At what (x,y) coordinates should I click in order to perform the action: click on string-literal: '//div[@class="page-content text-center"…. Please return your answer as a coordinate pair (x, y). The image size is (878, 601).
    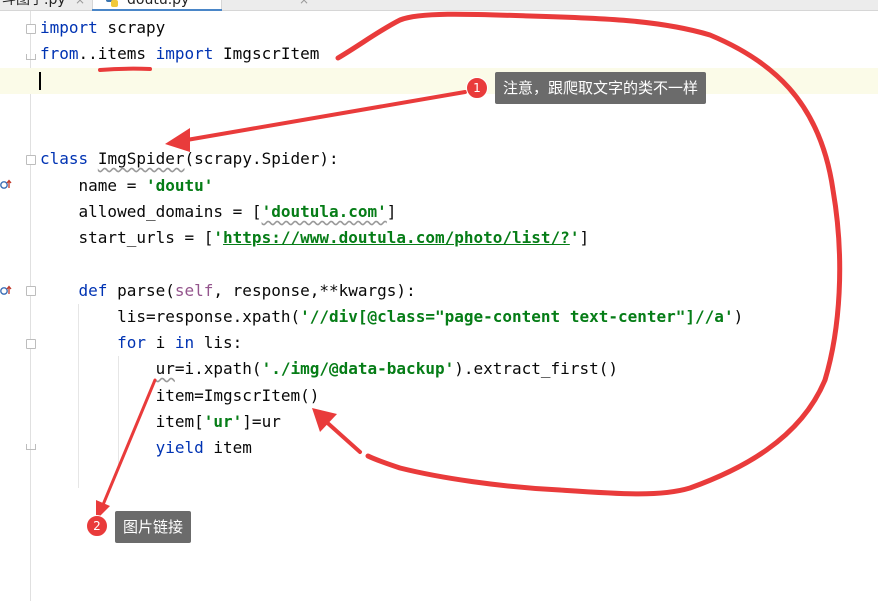
    Looking at the image, I should click on (517, 316).